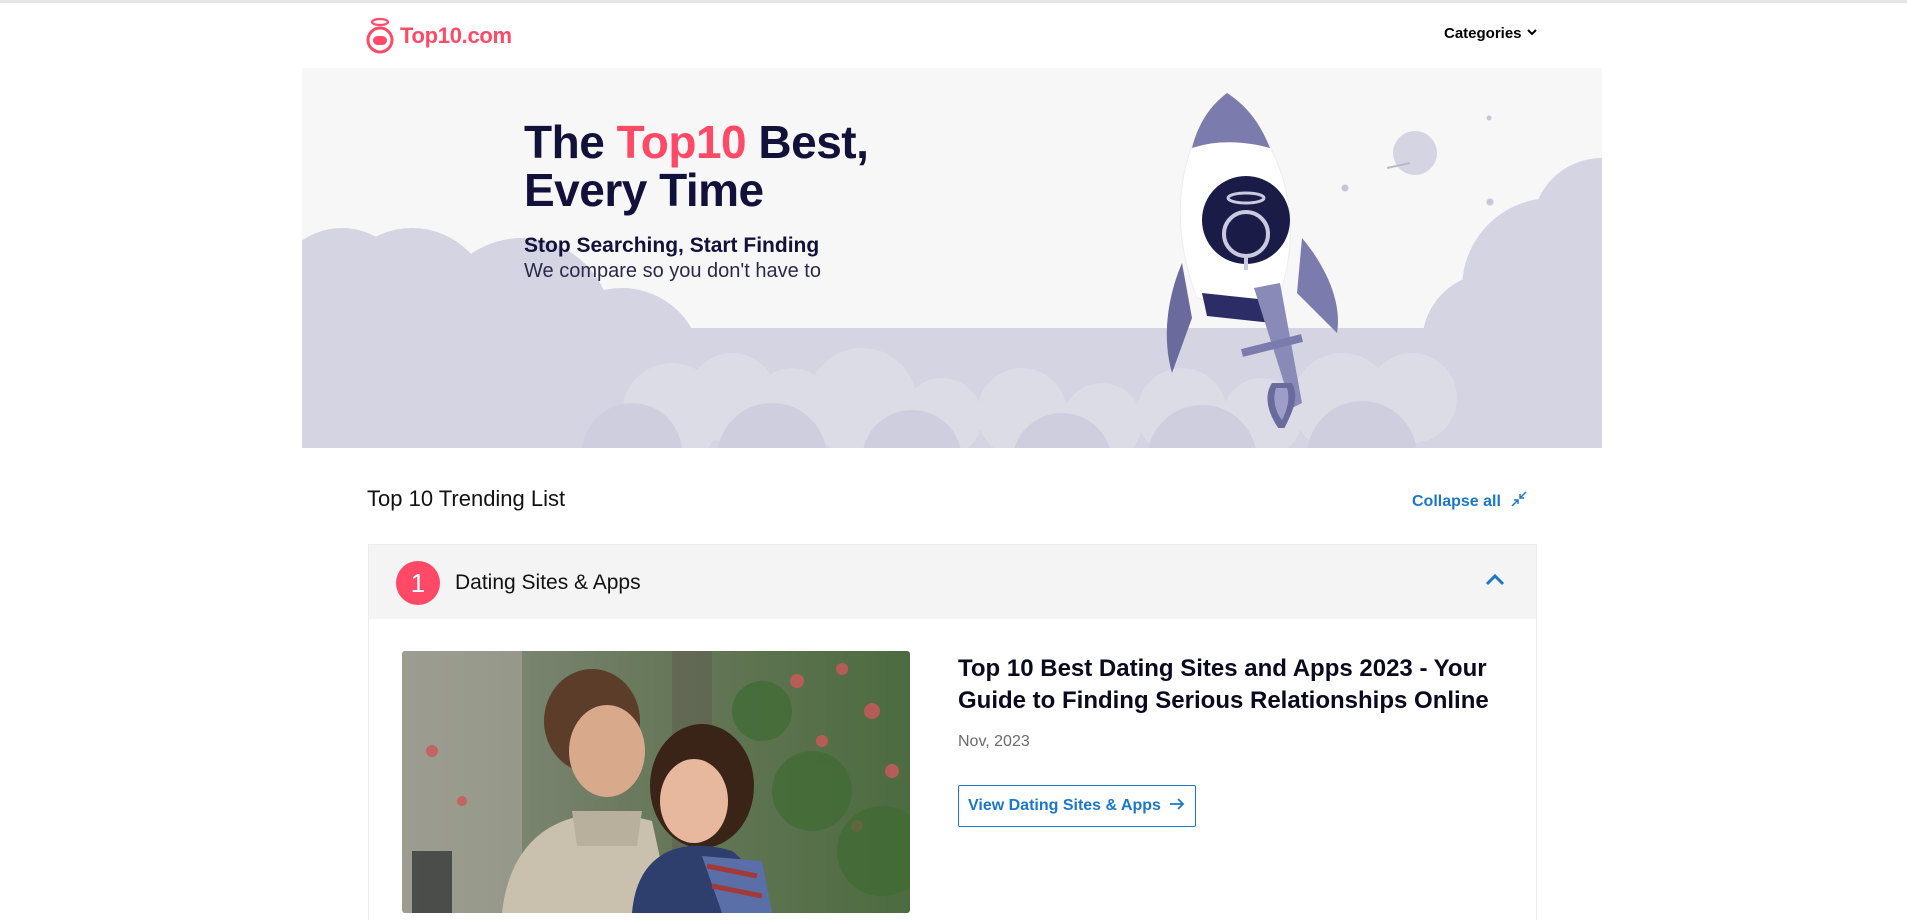  What do you see at coordinates (1532, 33) in the screenshot?
I see `chevron-down-icon` at bounding box center [1532, 33].